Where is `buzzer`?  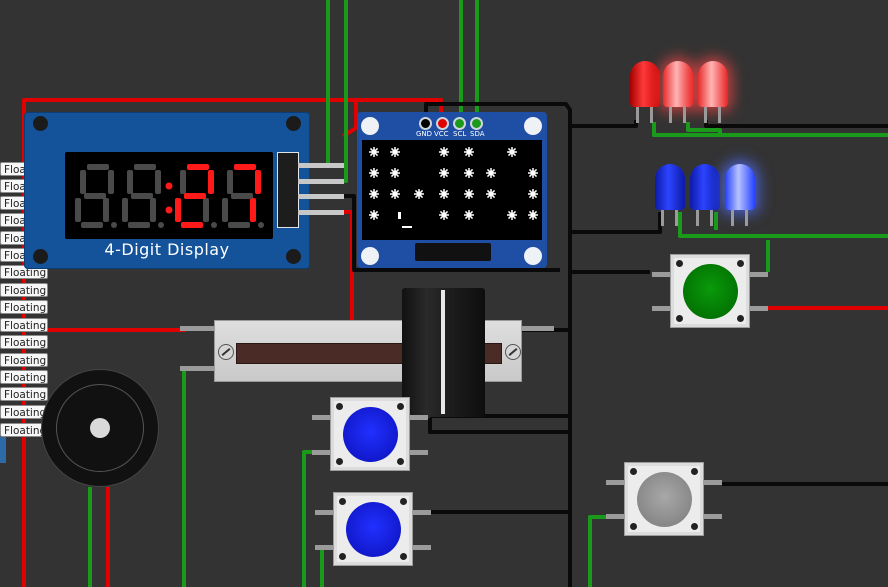 buzzer is located at coordinates (100, 428).